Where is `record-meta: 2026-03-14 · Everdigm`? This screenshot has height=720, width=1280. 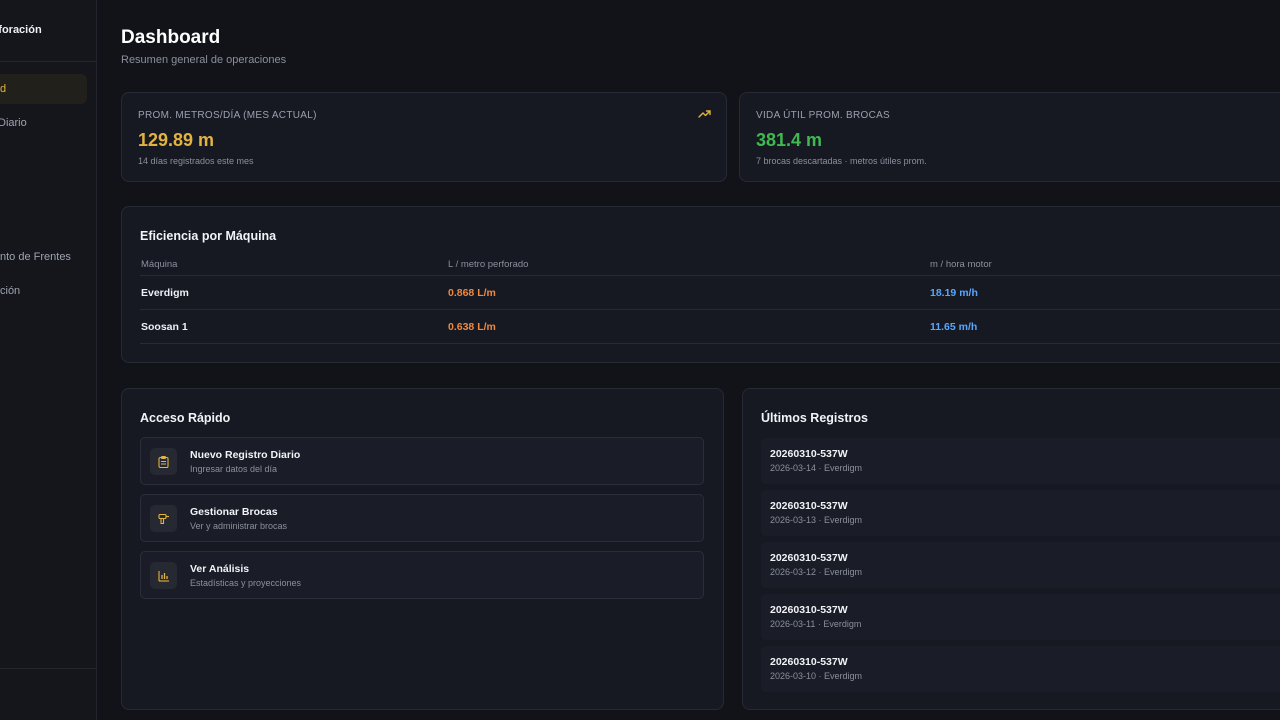 record-meta: 2026-03-14 · Everdigm is located at coordinates (816, 468).